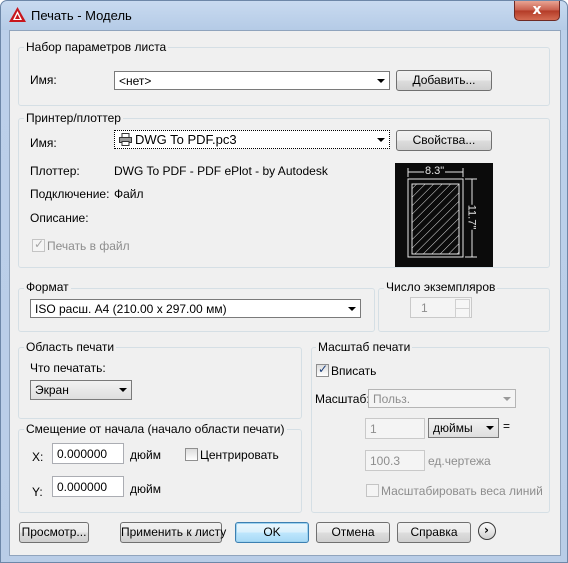 Image resolution: width=568 pixels, height=563 pixels. What do you see at coordinates (284, 15) in the screenshot?
I see `title-bar: Печать - Модель x` at bounding box center [284, 15].